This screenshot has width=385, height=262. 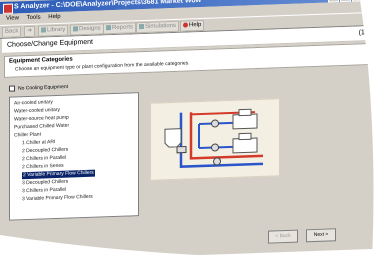 What do you see at coordinates (54, 17) in the screenshot?
I see `menu-help: Help` at bounding box center [54, 17].